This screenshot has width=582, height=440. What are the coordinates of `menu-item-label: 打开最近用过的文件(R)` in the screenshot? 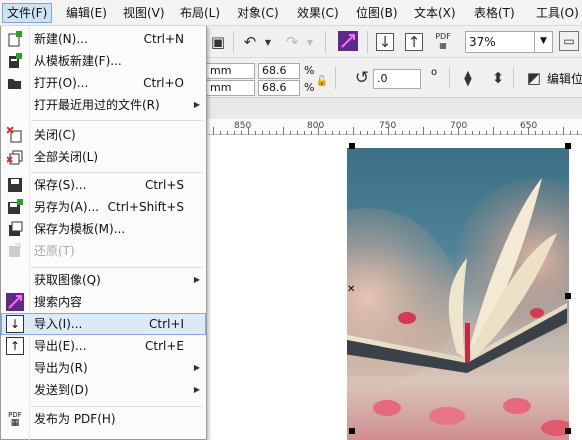 It's located at (97, 105).